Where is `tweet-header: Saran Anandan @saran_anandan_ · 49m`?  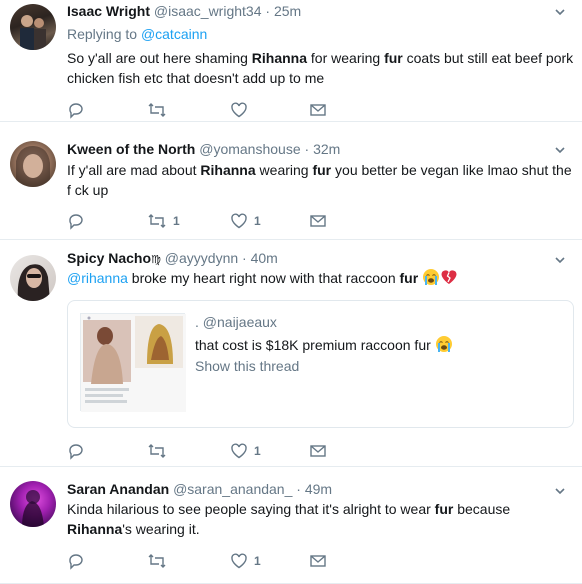
tweet-header: Saran Anandan @saran_anandan_ · 49m is located at coordinates (199, 489).